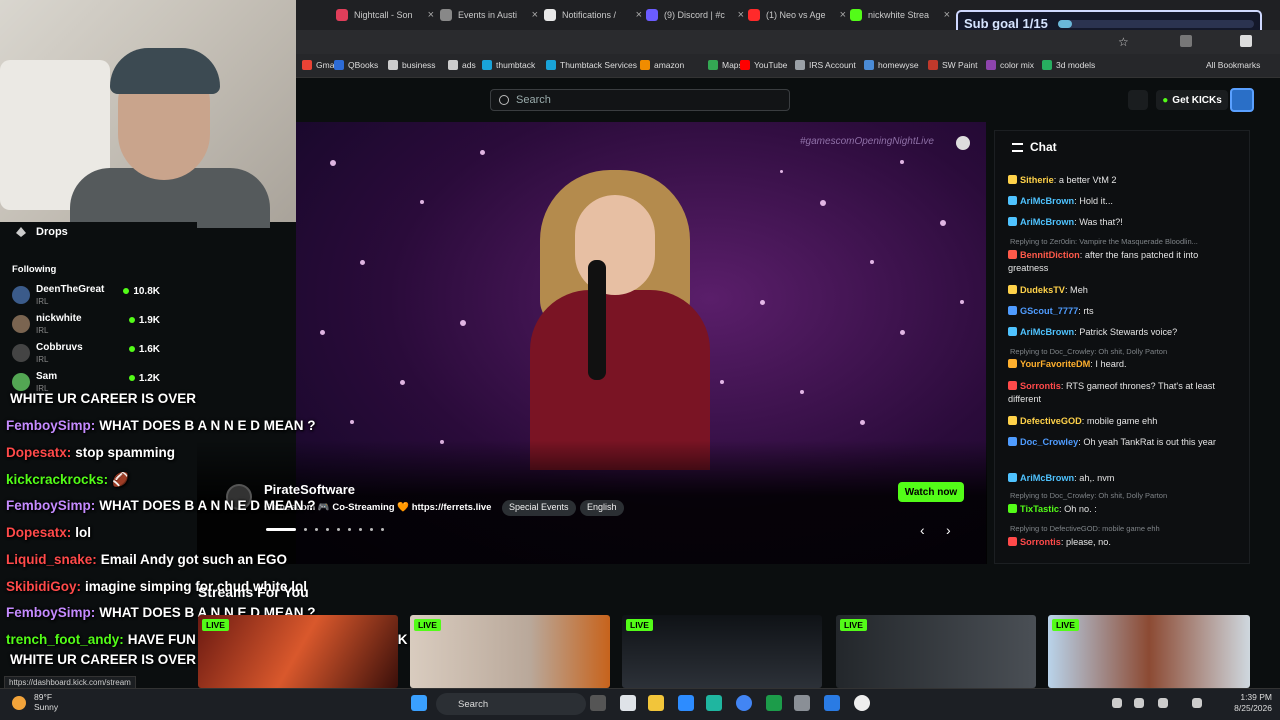  I want to click on bookmark-4: thumbtack, so click(508, 65).